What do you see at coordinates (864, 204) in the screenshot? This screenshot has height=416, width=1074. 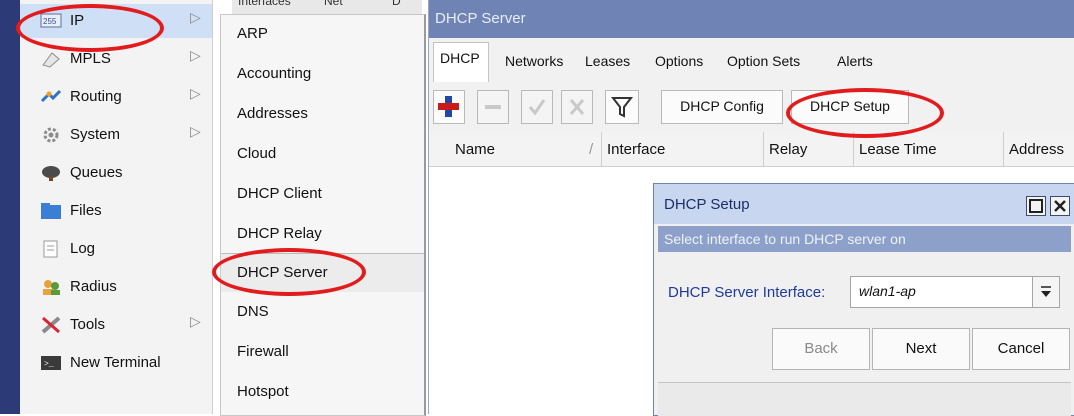 I see `dialog-titlebar: DHCP Setup` at bounding box center [864, 204].